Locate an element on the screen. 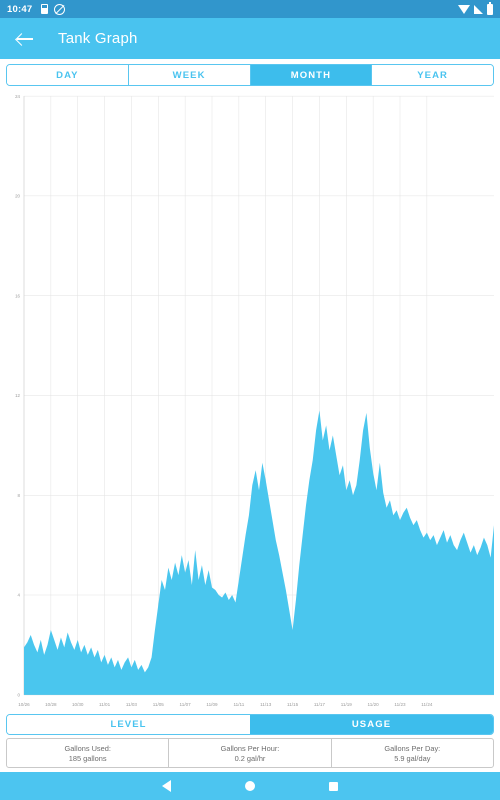  svg-text: 8 is located at coordinates (19, 495).